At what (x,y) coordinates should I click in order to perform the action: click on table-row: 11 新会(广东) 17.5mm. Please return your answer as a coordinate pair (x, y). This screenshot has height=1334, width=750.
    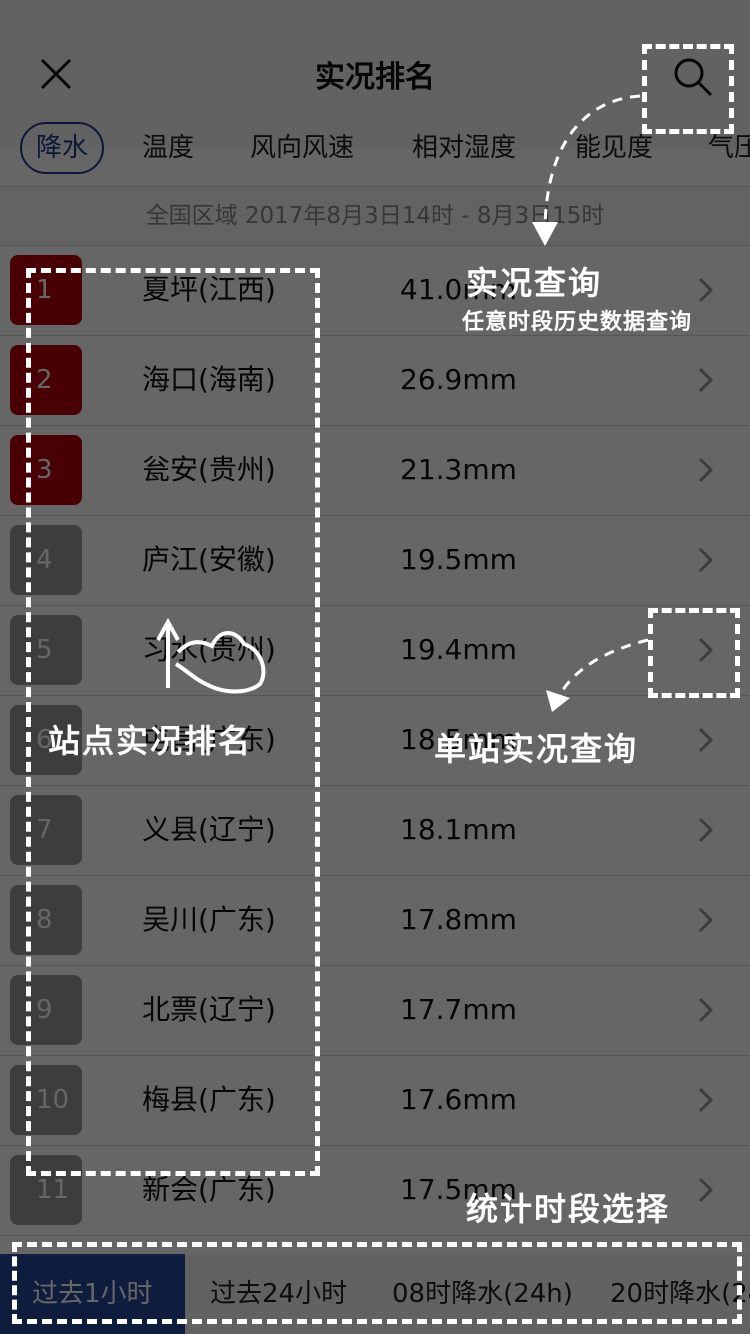
    Looking at the image, I should click on (375, 1190).